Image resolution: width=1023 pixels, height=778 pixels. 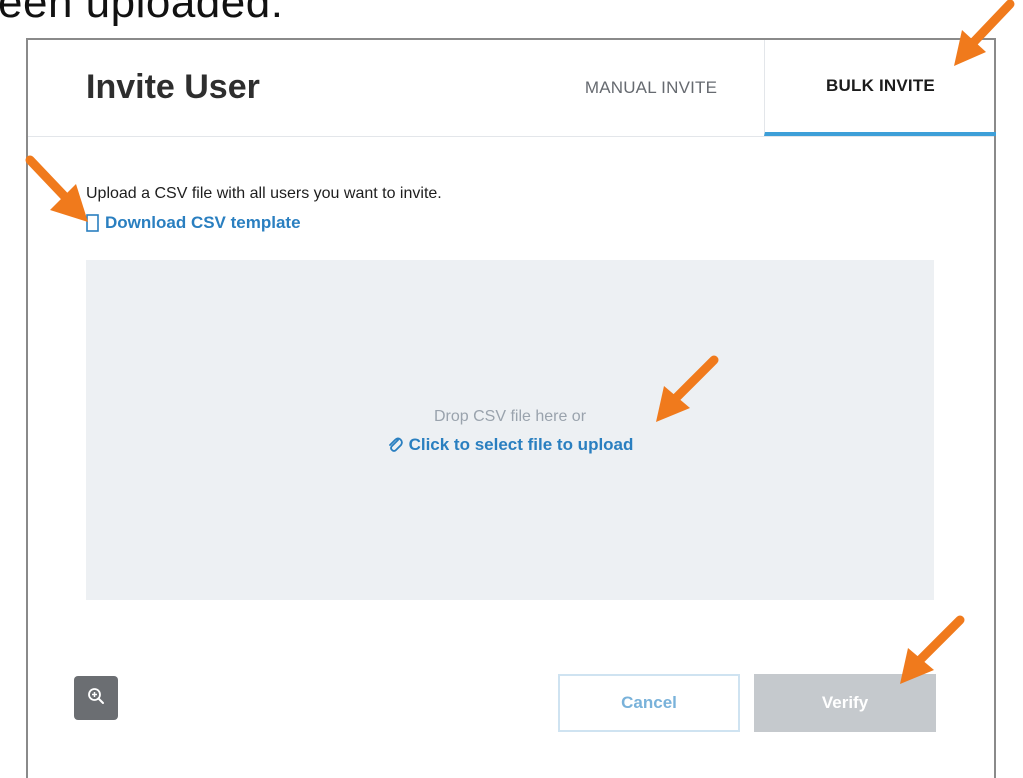 What do you see at coordinates (395, 445) in the screenshot?
I see `paperclip-icon` at bounding box center [395, 445].